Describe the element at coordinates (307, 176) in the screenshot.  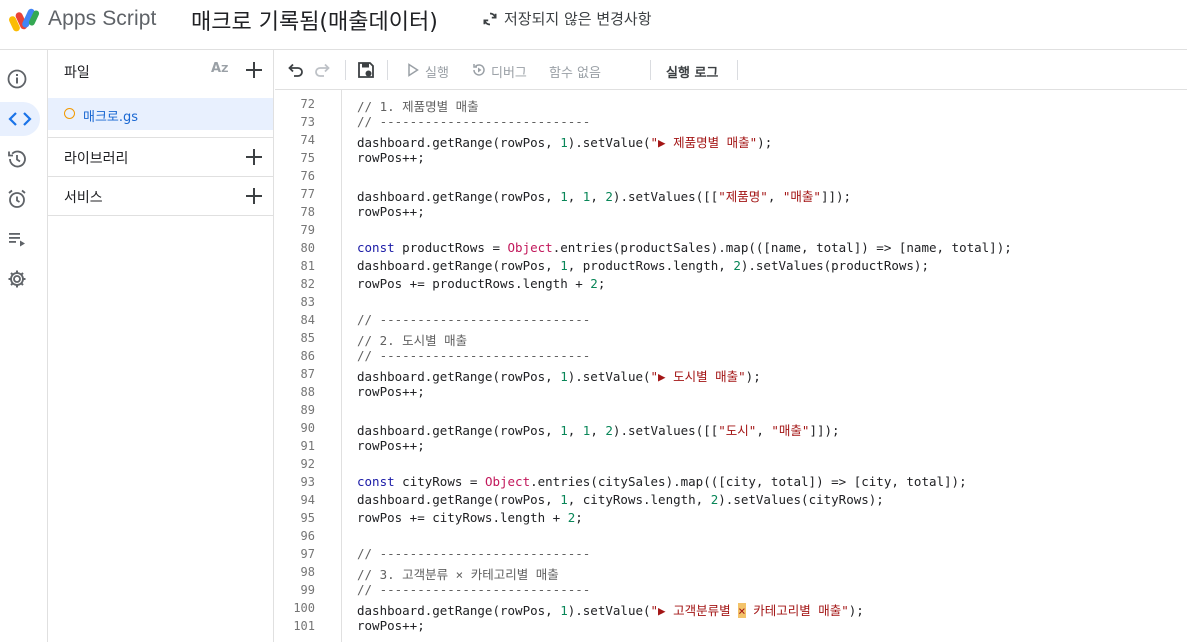
I see `line-number: 76` at that location.